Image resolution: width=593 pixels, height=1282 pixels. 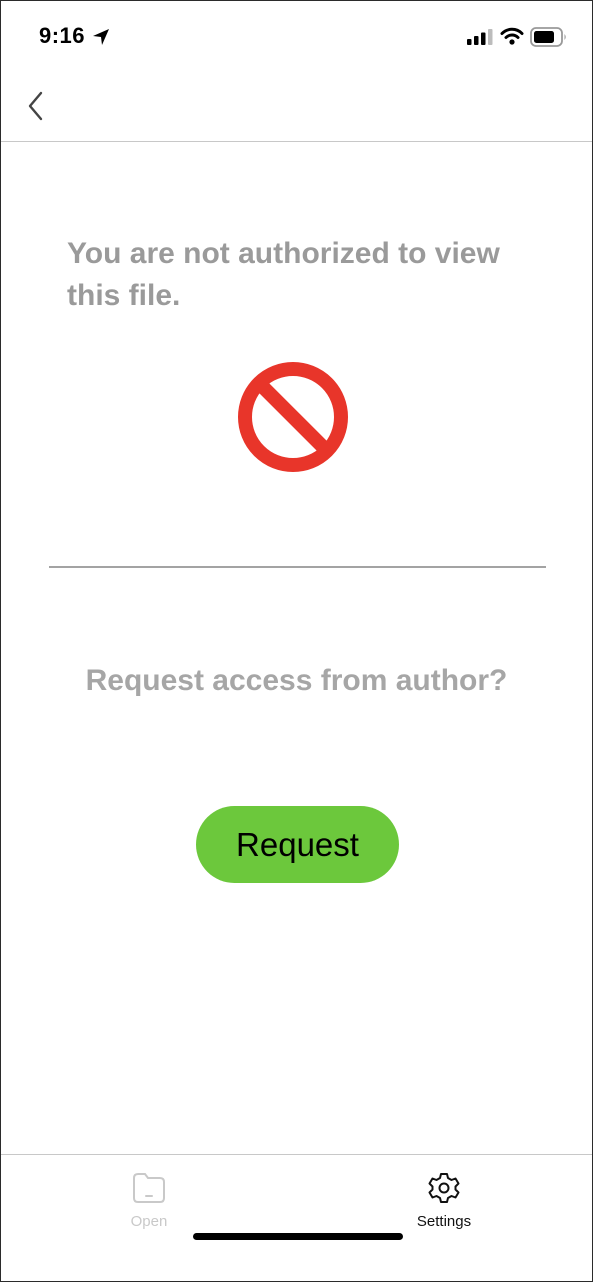 I want to click on prohibited-icon, so click(x=293, y=417).